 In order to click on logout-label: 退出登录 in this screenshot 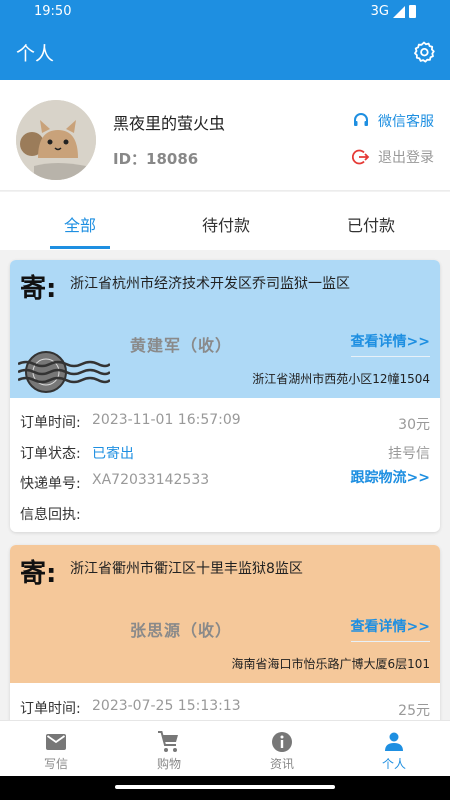, I will do `click(406, 158)`.